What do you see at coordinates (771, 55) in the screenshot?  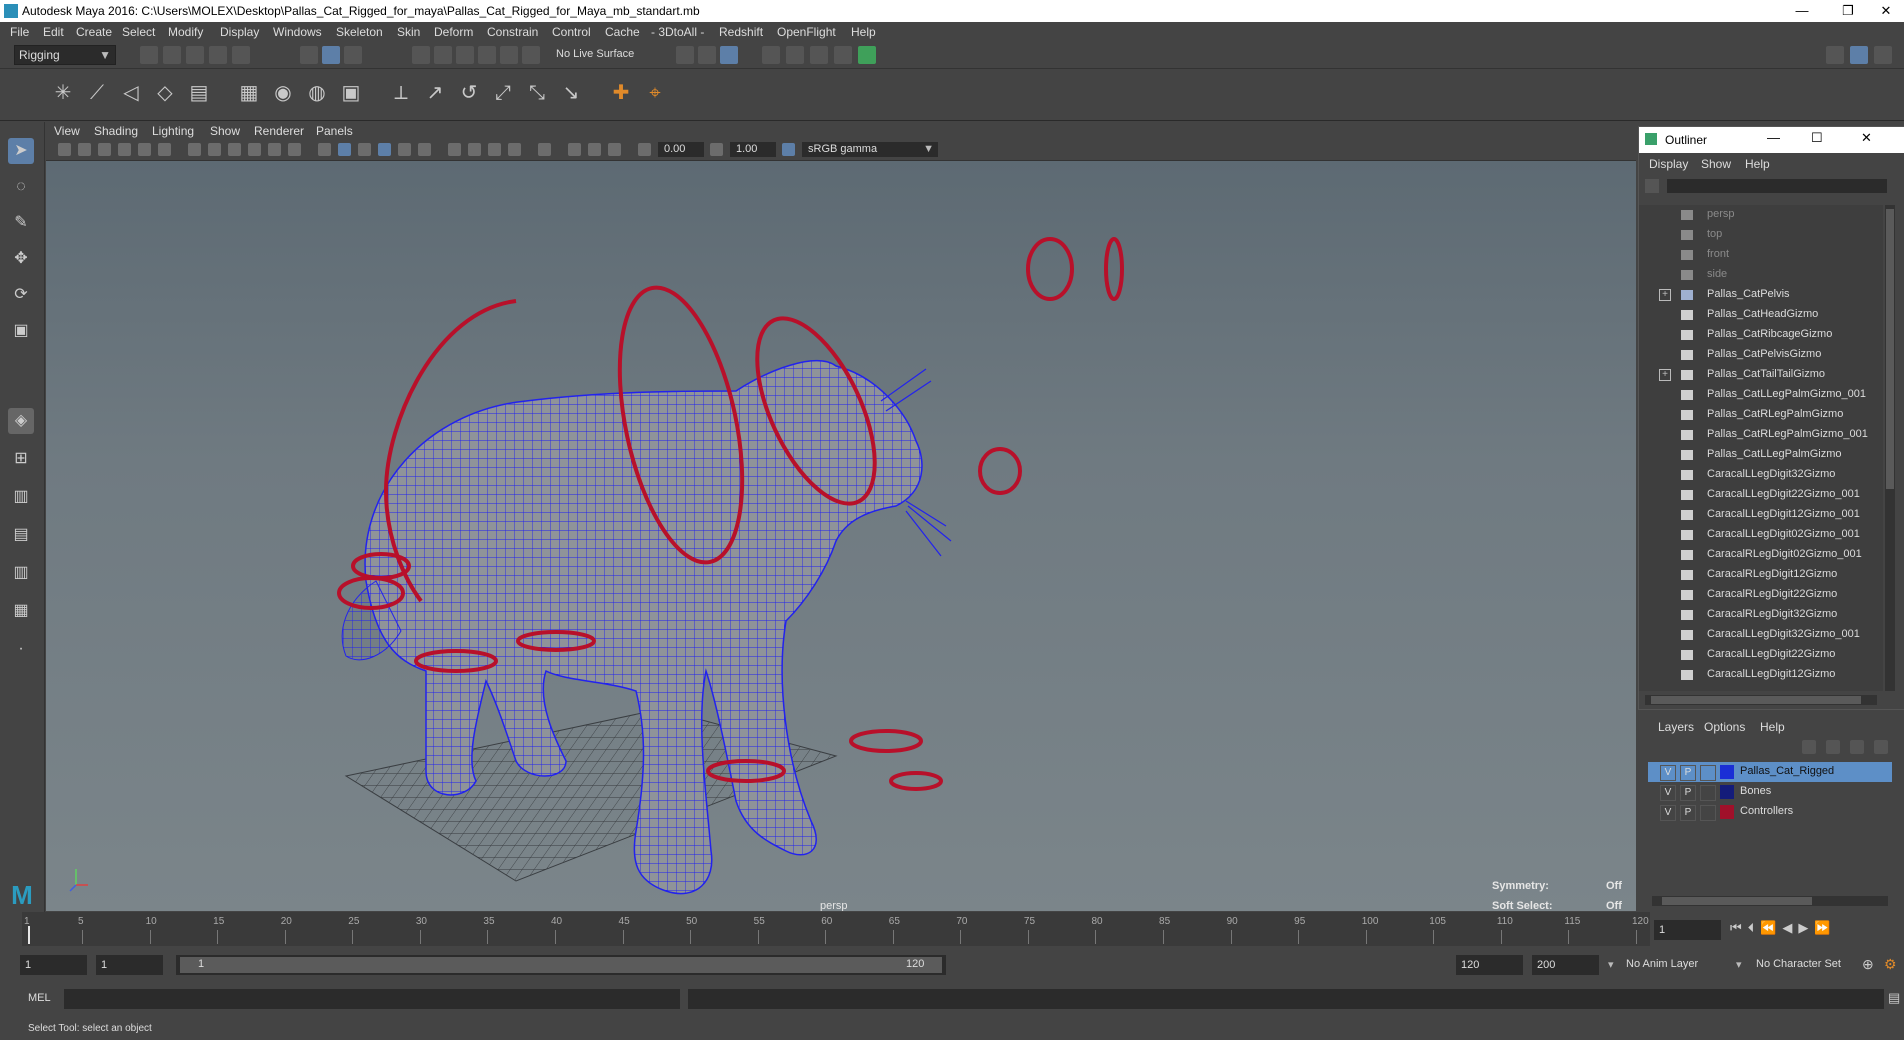 I see `render-current-frame-icon` at bounding box center [771, 55].